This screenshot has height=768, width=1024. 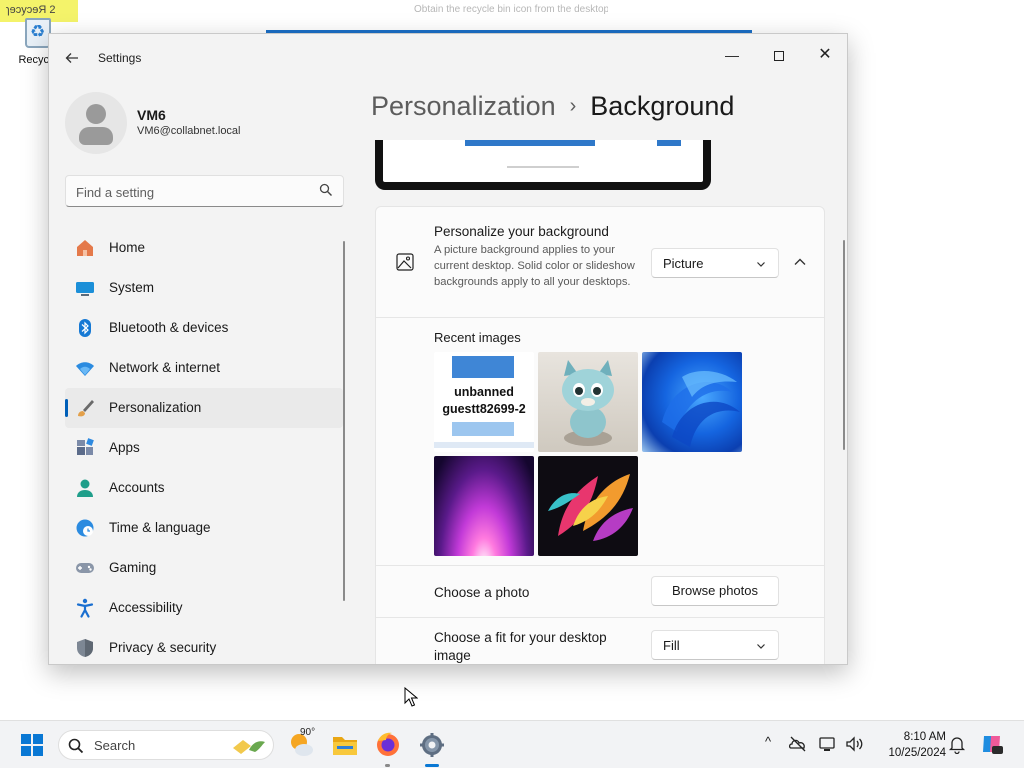 I want to click on shield-icon, so click(x=85, y=648).